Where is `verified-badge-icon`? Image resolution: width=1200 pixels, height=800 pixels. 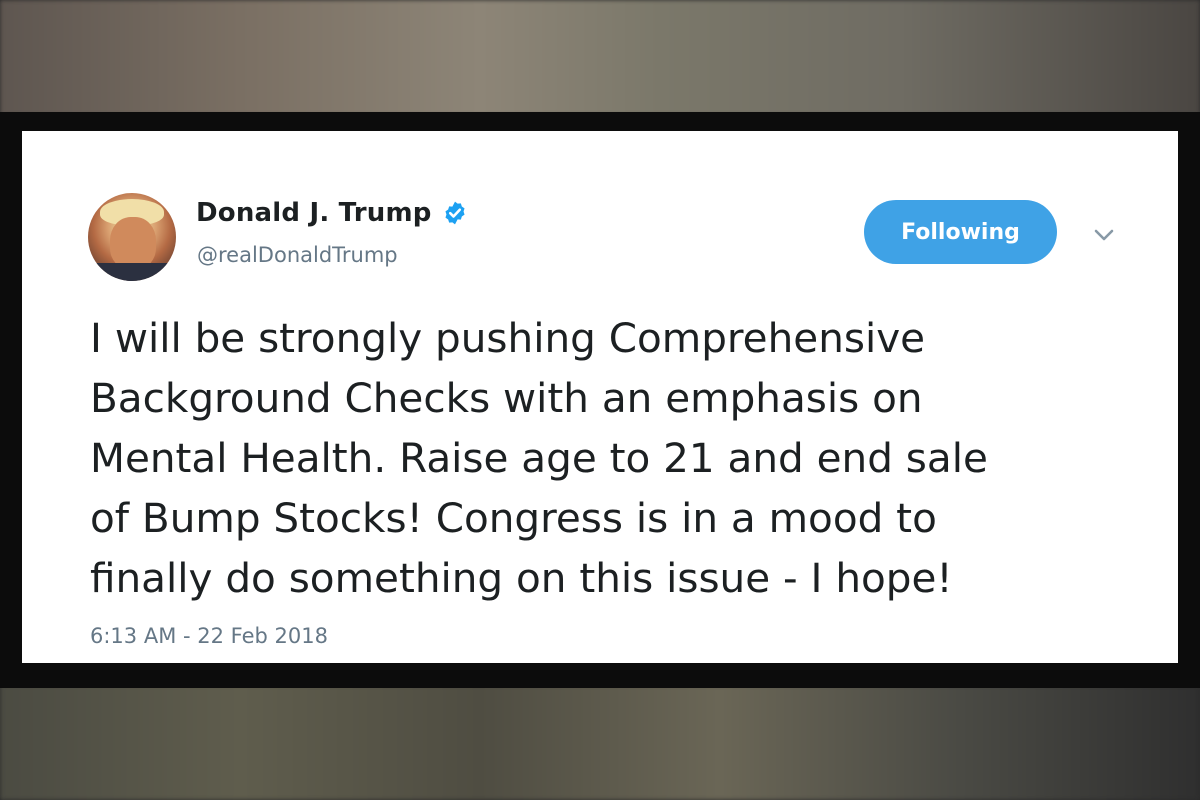 verified-badge-icon is located at coordinates (455, 213).